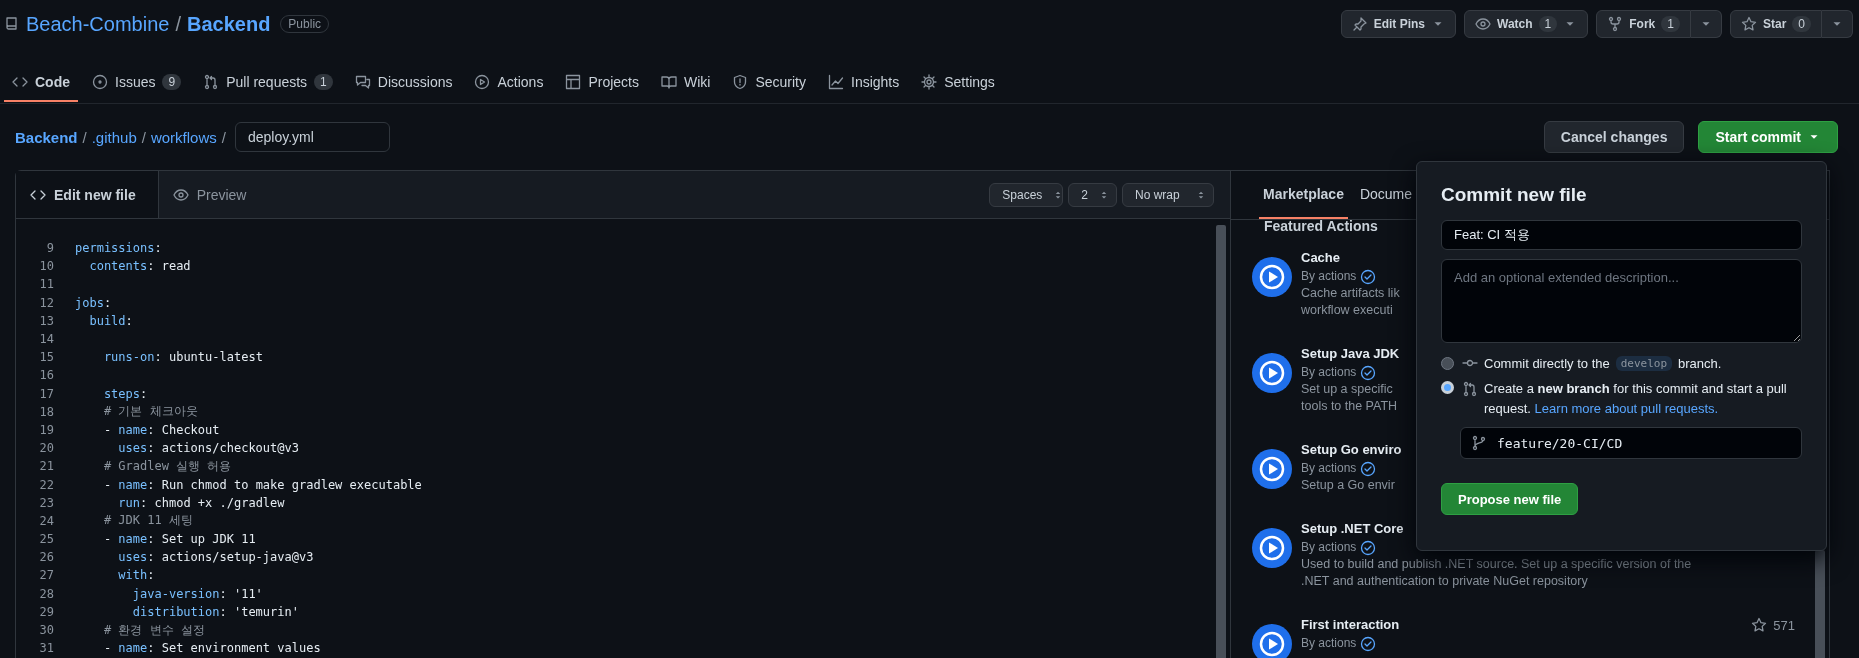 This screenshot has height=658, width=1859. What do you see at coordinates (46, 593) in the screenshot?
I see `line-number: 28` at bounding box center [46, 593].